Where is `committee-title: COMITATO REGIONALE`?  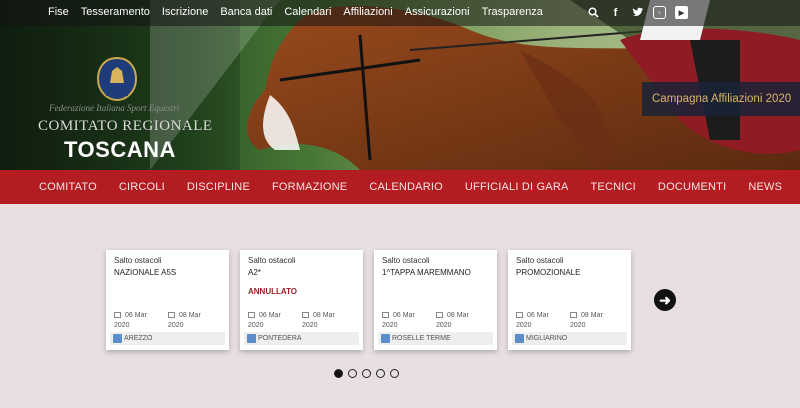 committee-title: COMITATO REGIONALE is located at coordinates (125, 126).